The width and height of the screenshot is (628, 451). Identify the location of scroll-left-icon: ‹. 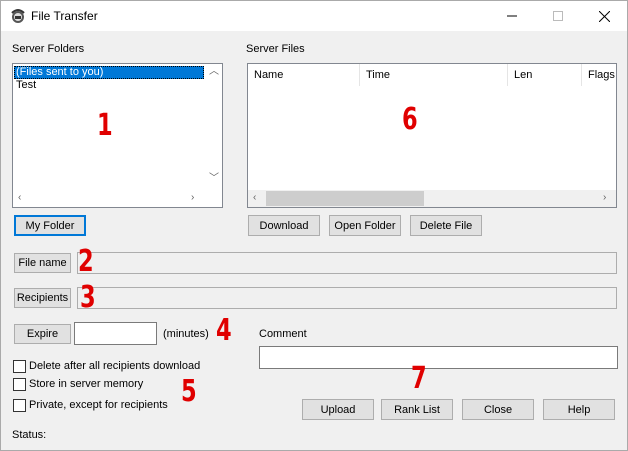
(19, 198).